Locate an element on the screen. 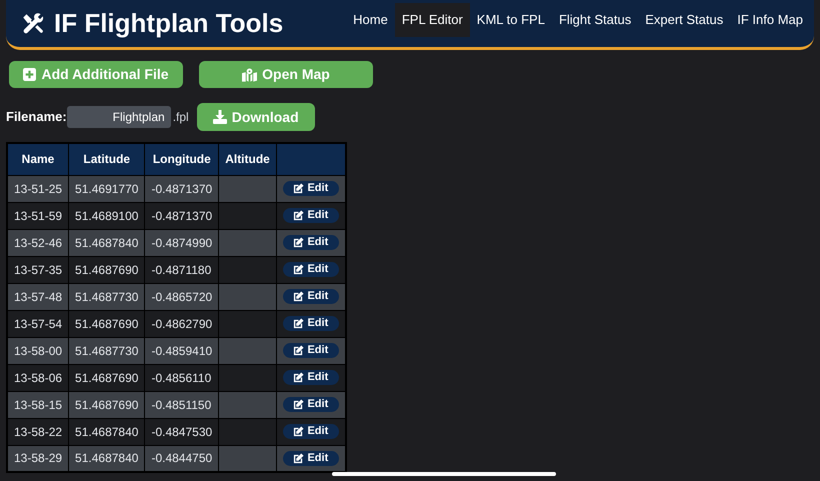 This screenshot has width=820, height=481. table-cell: -0.4859410 is located at coordinates (181, 350).